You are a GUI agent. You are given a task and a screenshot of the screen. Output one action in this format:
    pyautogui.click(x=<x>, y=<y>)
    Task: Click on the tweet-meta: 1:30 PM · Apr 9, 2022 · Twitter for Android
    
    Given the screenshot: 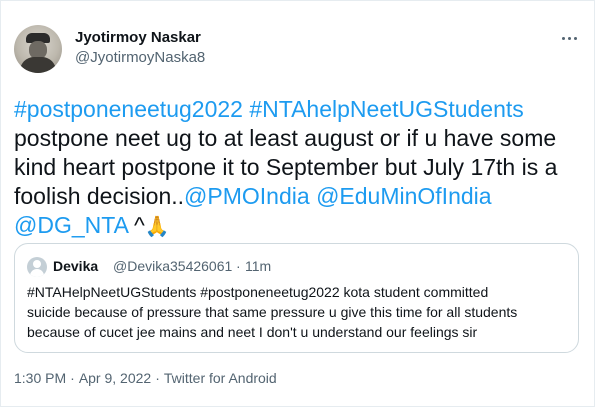 What is the action you would take?
    pyautogui.click(x=145, y=378)
    